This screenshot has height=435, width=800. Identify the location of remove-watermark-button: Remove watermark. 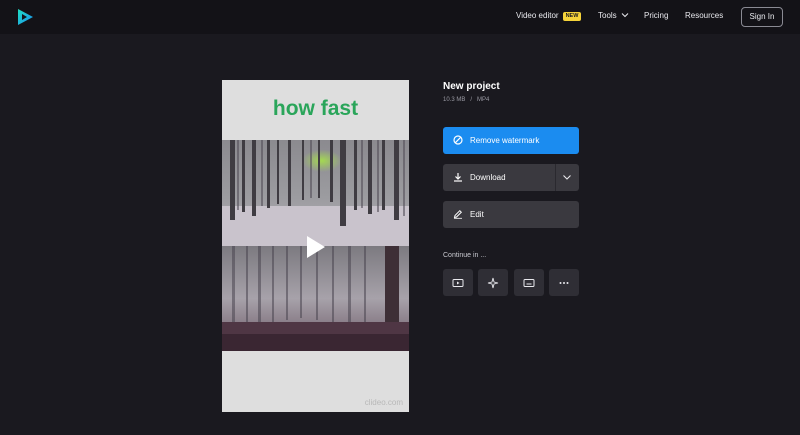
(511, 140).